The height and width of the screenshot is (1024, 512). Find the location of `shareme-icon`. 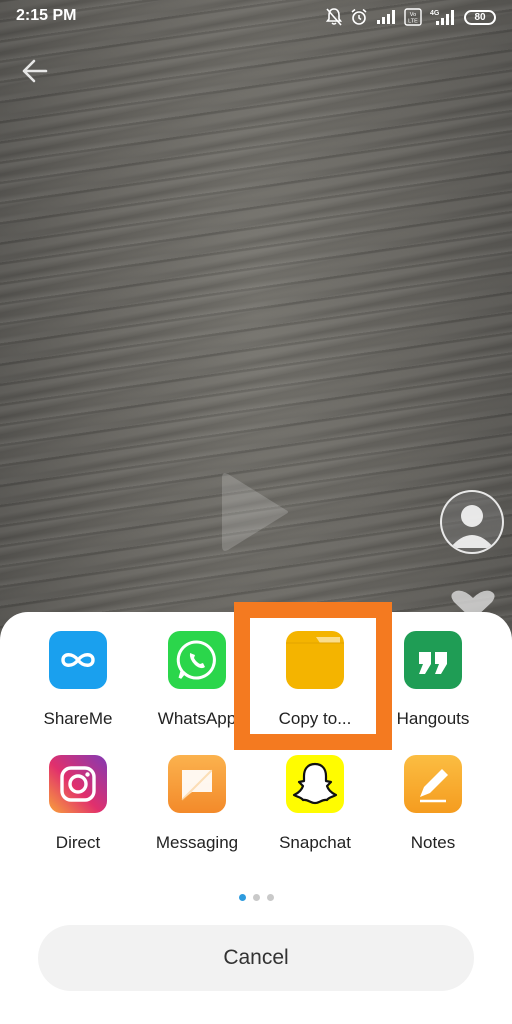

shareme-icon is located at coordinates (78, 660).